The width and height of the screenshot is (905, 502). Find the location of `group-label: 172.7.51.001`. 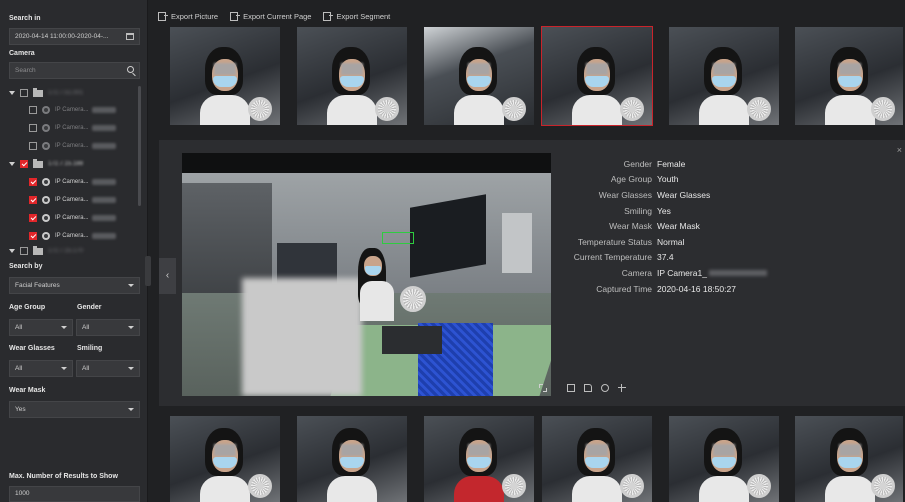

group-label: 172.7.51.001 is located at coordinates (66, 93).